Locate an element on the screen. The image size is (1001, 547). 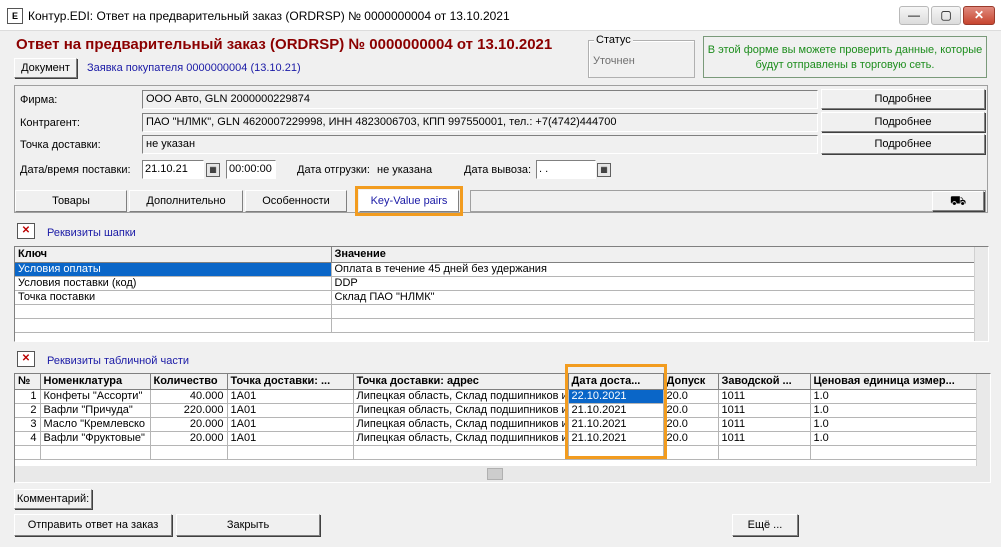
column-header-value: Значение is located at coordinates (653, 255).